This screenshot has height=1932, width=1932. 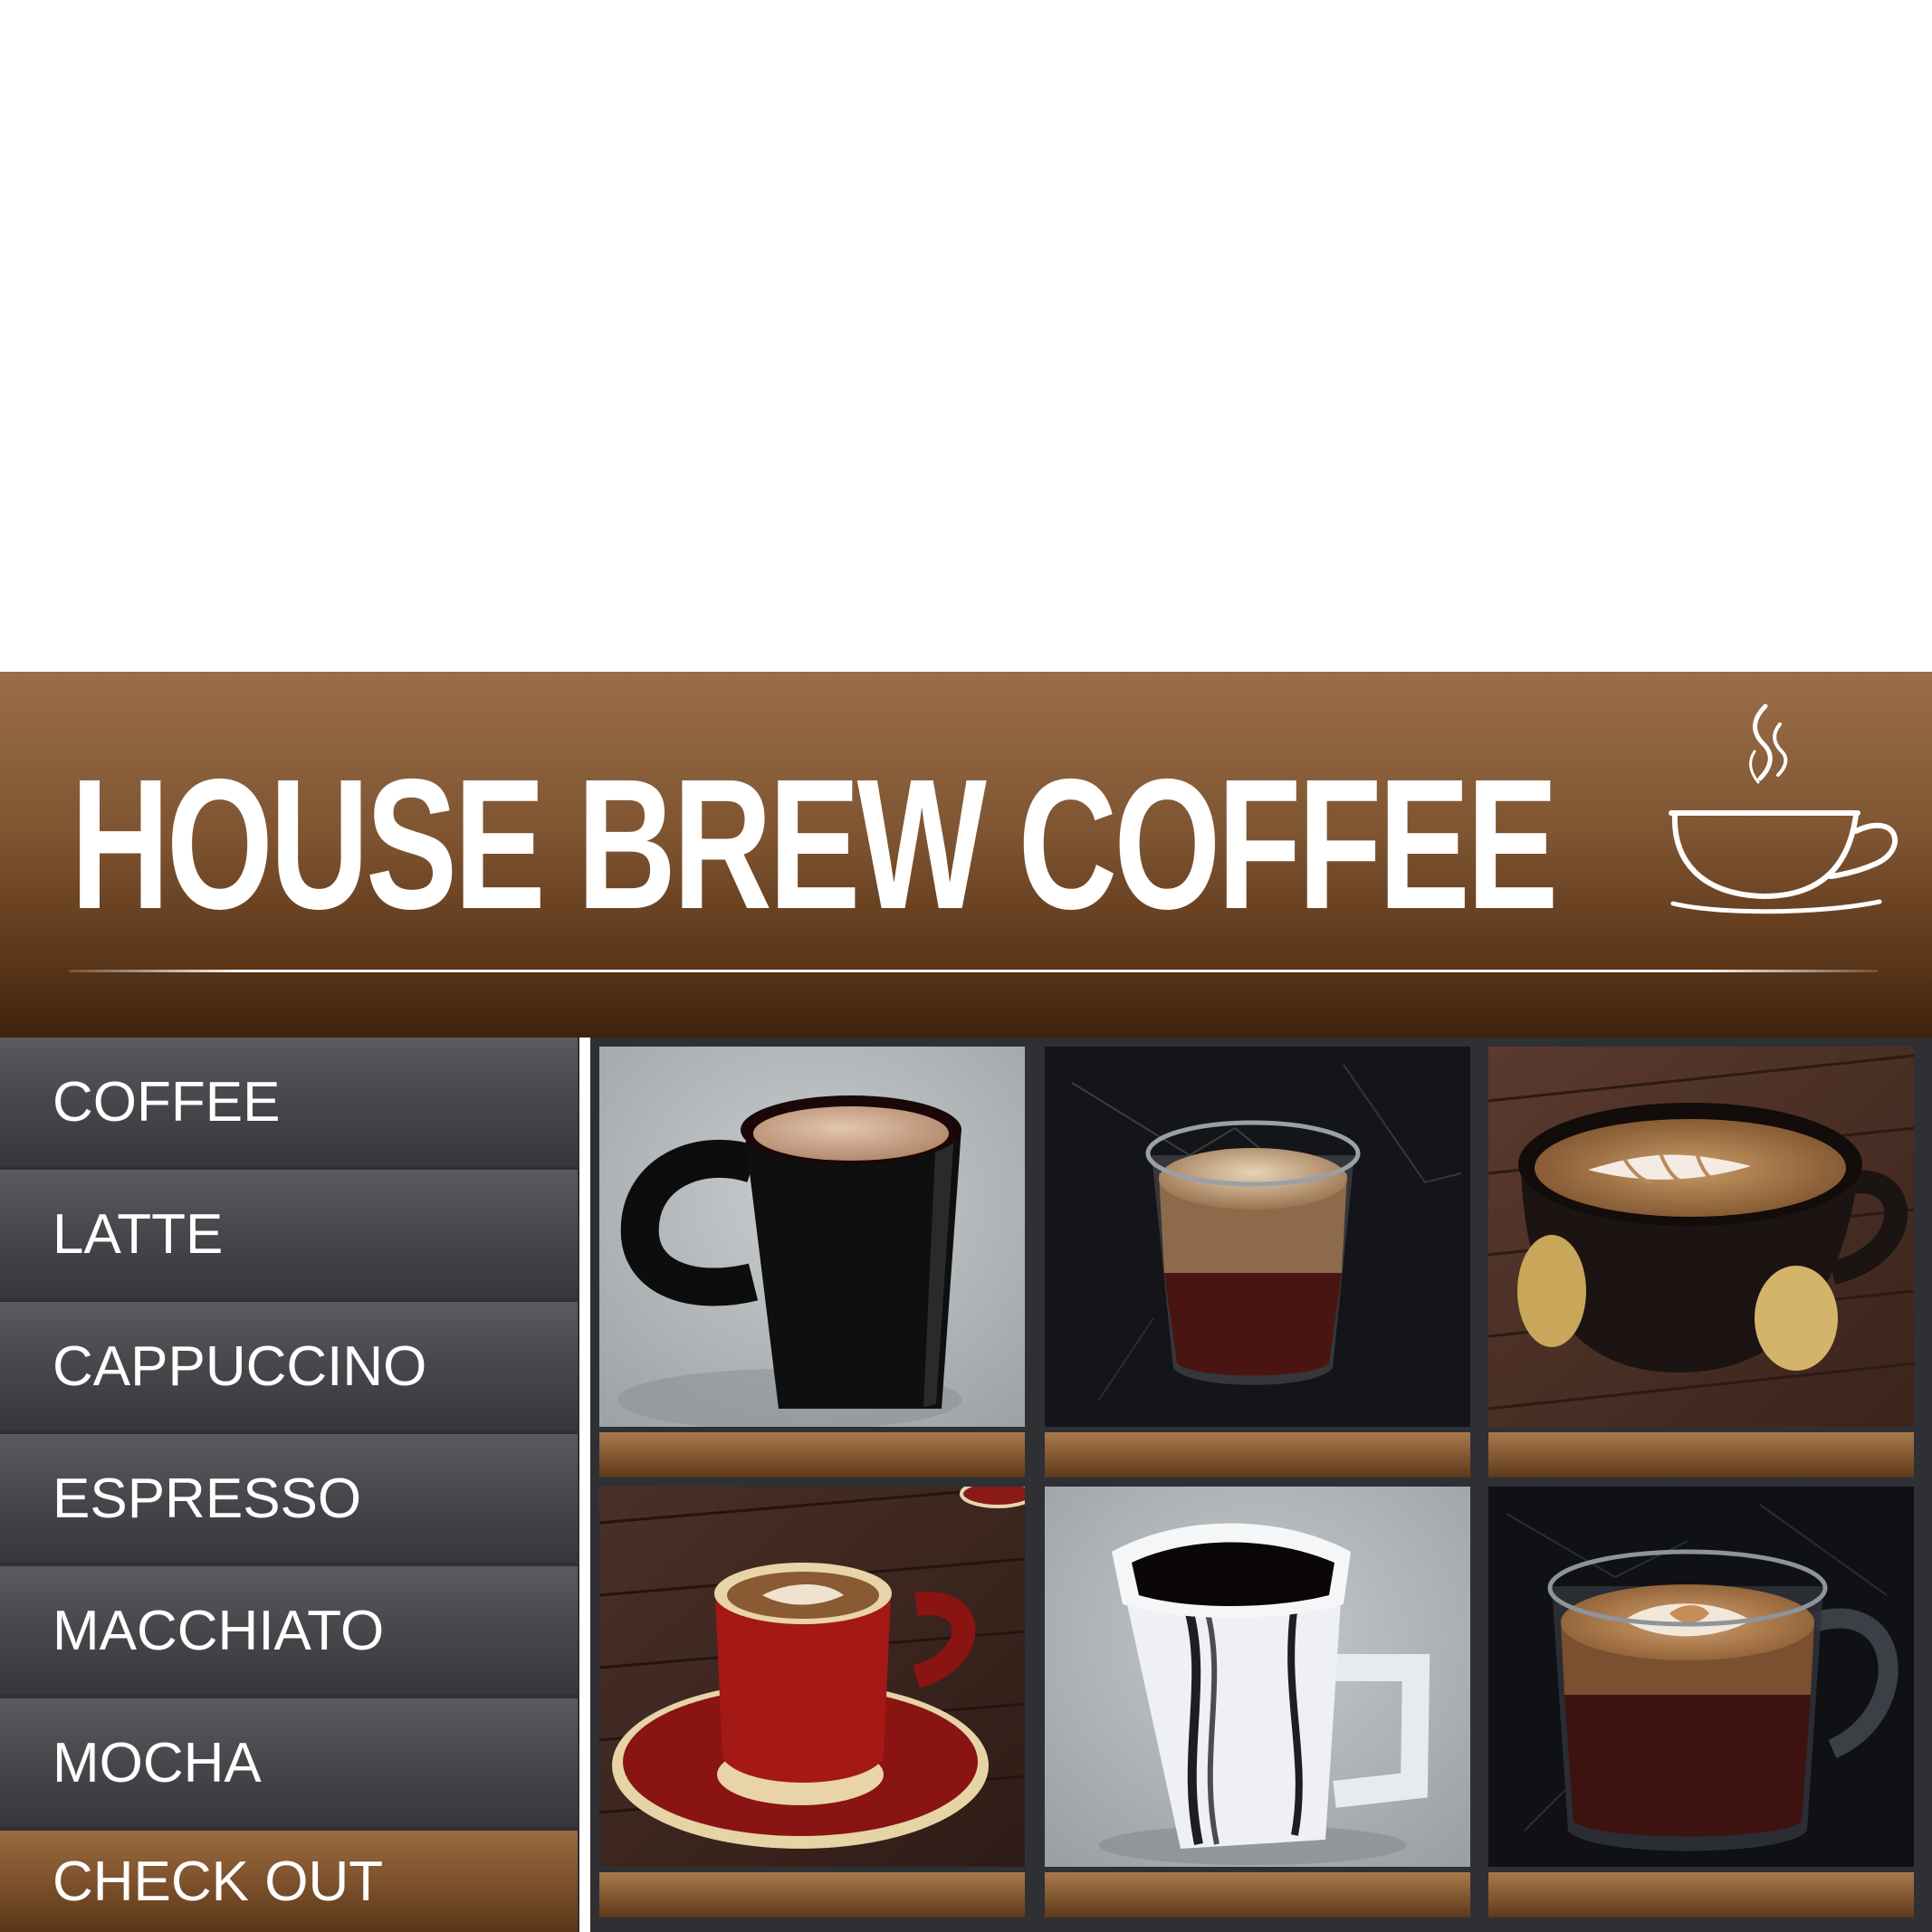 What do you see at coordinates (1257, 1237) in the screenshot?
I see `glass-cappuccino-image` at bounding box center [1257, 1237].